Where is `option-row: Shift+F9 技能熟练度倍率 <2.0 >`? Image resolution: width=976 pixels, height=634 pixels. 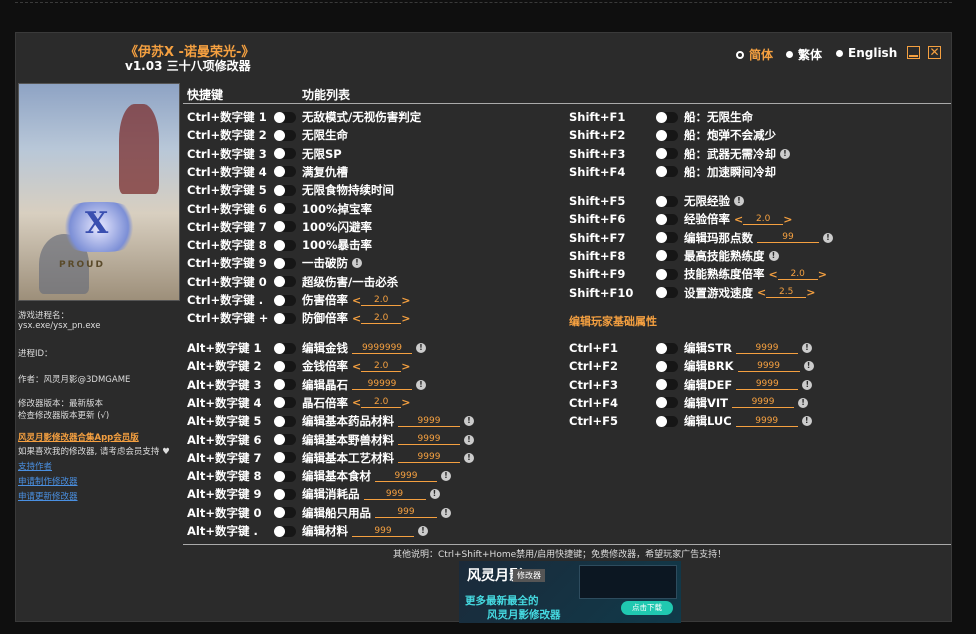 option-row: Shift+F9 技能熟练度倍率 <2.0 > is located at coordinates (484, 274).